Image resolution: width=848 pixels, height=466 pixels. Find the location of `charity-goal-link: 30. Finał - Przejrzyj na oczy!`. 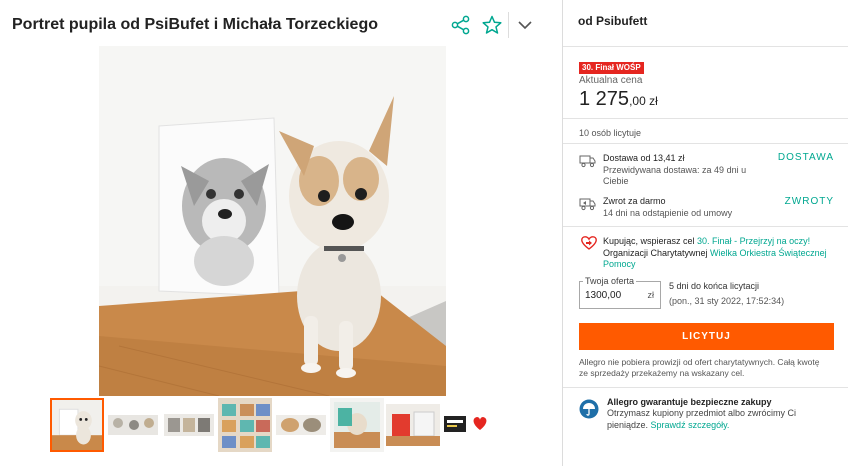

charity-goal-link: 30. Finał - Przejrzyj na oczy! is located at coordinates (753, 241).